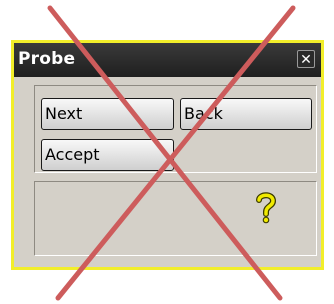 This screenshot has height=304, width=334. Describe the element at coordinates (167, 60) in the screenshot. I see `title-bar: Probe ✕` at that location.